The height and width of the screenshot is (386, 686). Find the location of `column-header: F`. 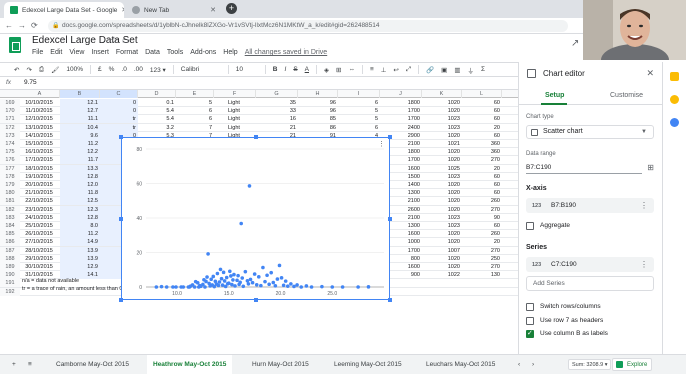

column-header: F is located at coordinates (235, 94).